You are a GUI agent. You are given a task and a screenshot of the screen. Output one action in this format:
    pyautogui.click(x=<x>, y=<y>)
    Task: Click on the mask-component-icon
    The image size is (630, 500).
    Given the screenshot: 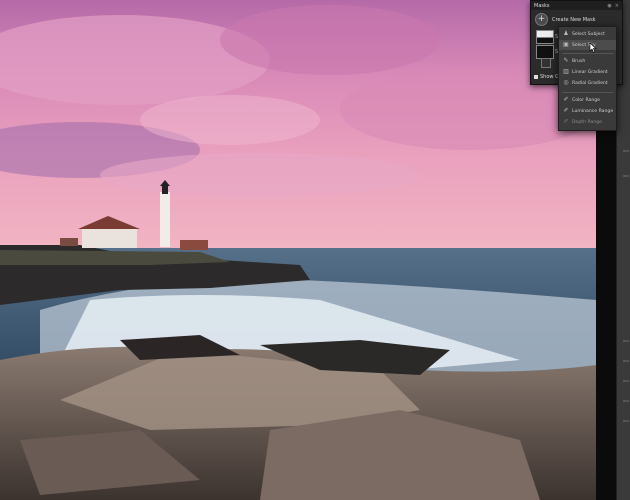 What is the action you would take?
    pyautogui.click(x=546, y=63)
    